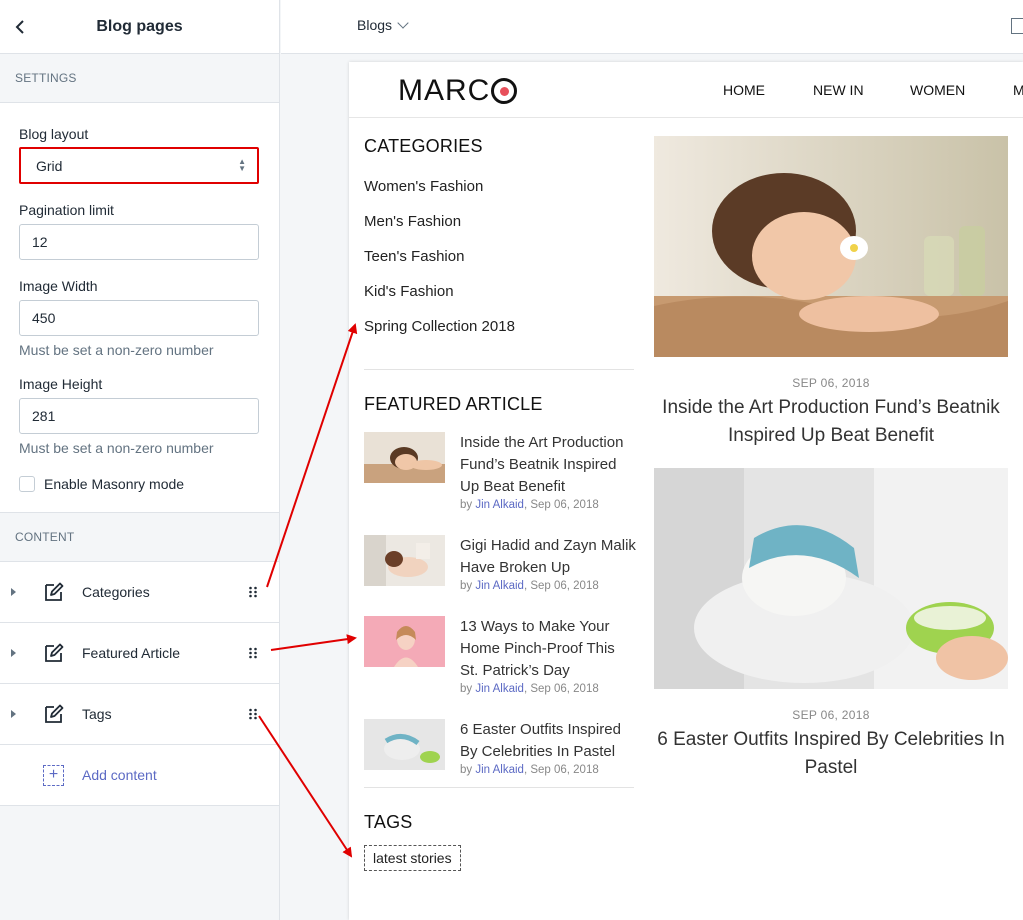 The width and height of the screenshot is (1023, 920). What do you see at coordinates (1018, 90) in the screenshot?
I see `nav-more-truncated: M` at bounding box center [1018, 90].